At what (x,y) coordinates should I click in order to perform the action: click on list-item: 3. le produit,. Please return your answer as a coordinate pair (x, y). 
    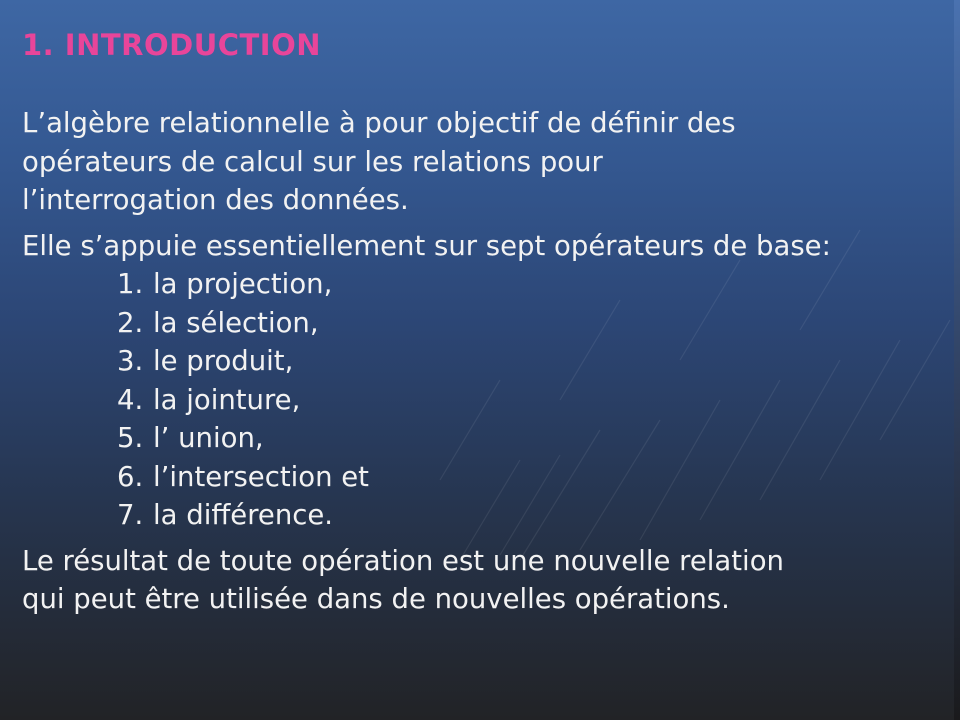
    Looking at the image, I should click on (487, 361).